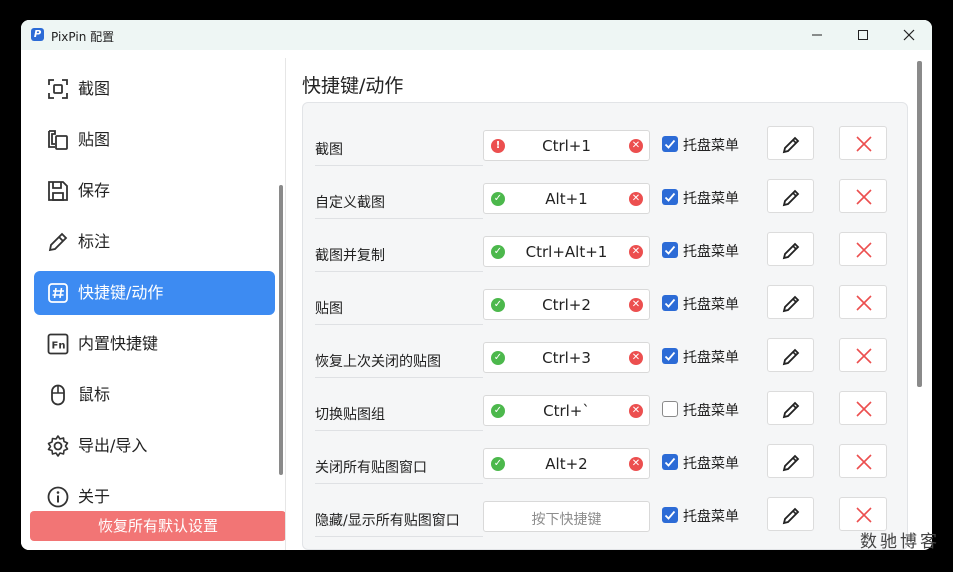 The height and width of the screenshot is (572, 953). I want to click on sidebar-item-label: 标注, so click(94, 241).